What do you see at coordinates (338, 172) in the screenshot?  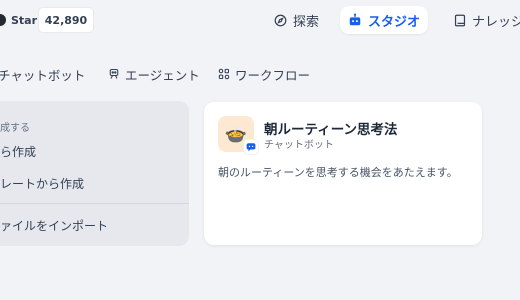 I see `app-description: 朝のルーティーンを思考する機会をあたえます。` at bounding box center [338, 172].